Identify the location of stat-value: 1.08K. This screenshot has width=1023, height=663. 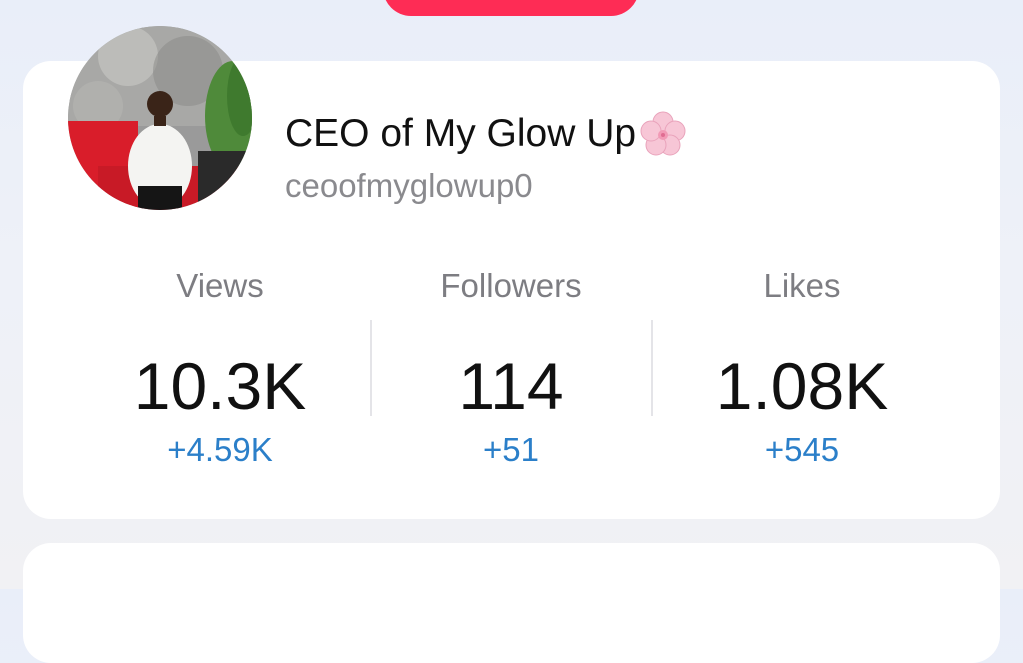
(802, 386).